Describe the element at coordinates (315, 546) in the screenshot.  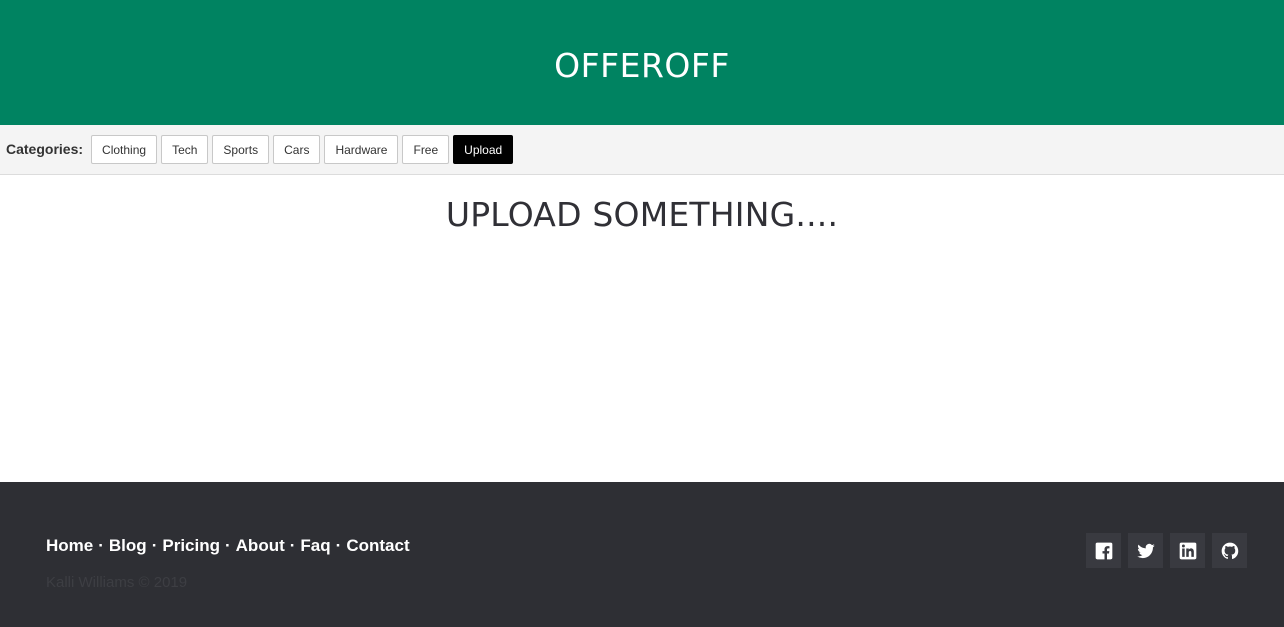
I see `footer-link-faq: Faq` at that location.